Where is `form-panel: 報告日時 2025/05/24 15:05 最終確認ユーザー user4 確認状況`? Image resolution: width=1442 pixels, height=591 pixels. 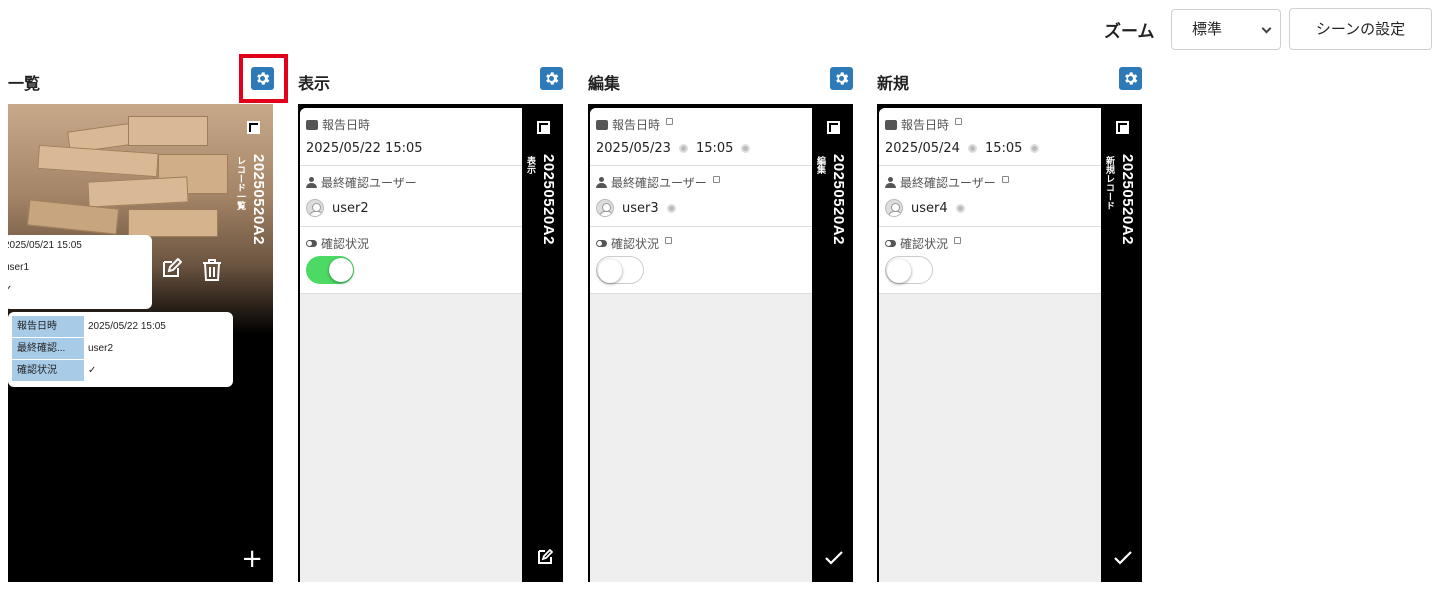 form-panel: 報告日時 2025/05/24 15:05 最終確認ユーザー user4 確認状況 is located at coordinates (990, 345).